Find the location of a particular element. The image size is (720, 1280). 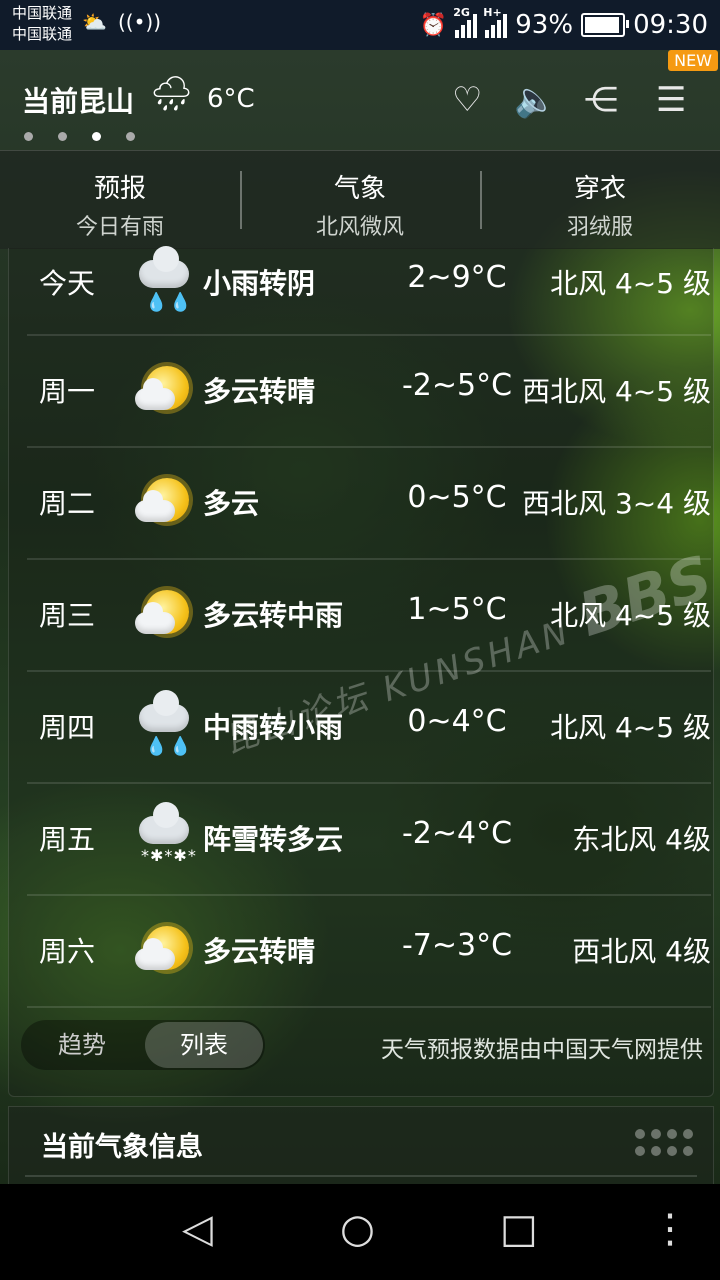

current-temp: 6°C is located at coordinates (231, 99).